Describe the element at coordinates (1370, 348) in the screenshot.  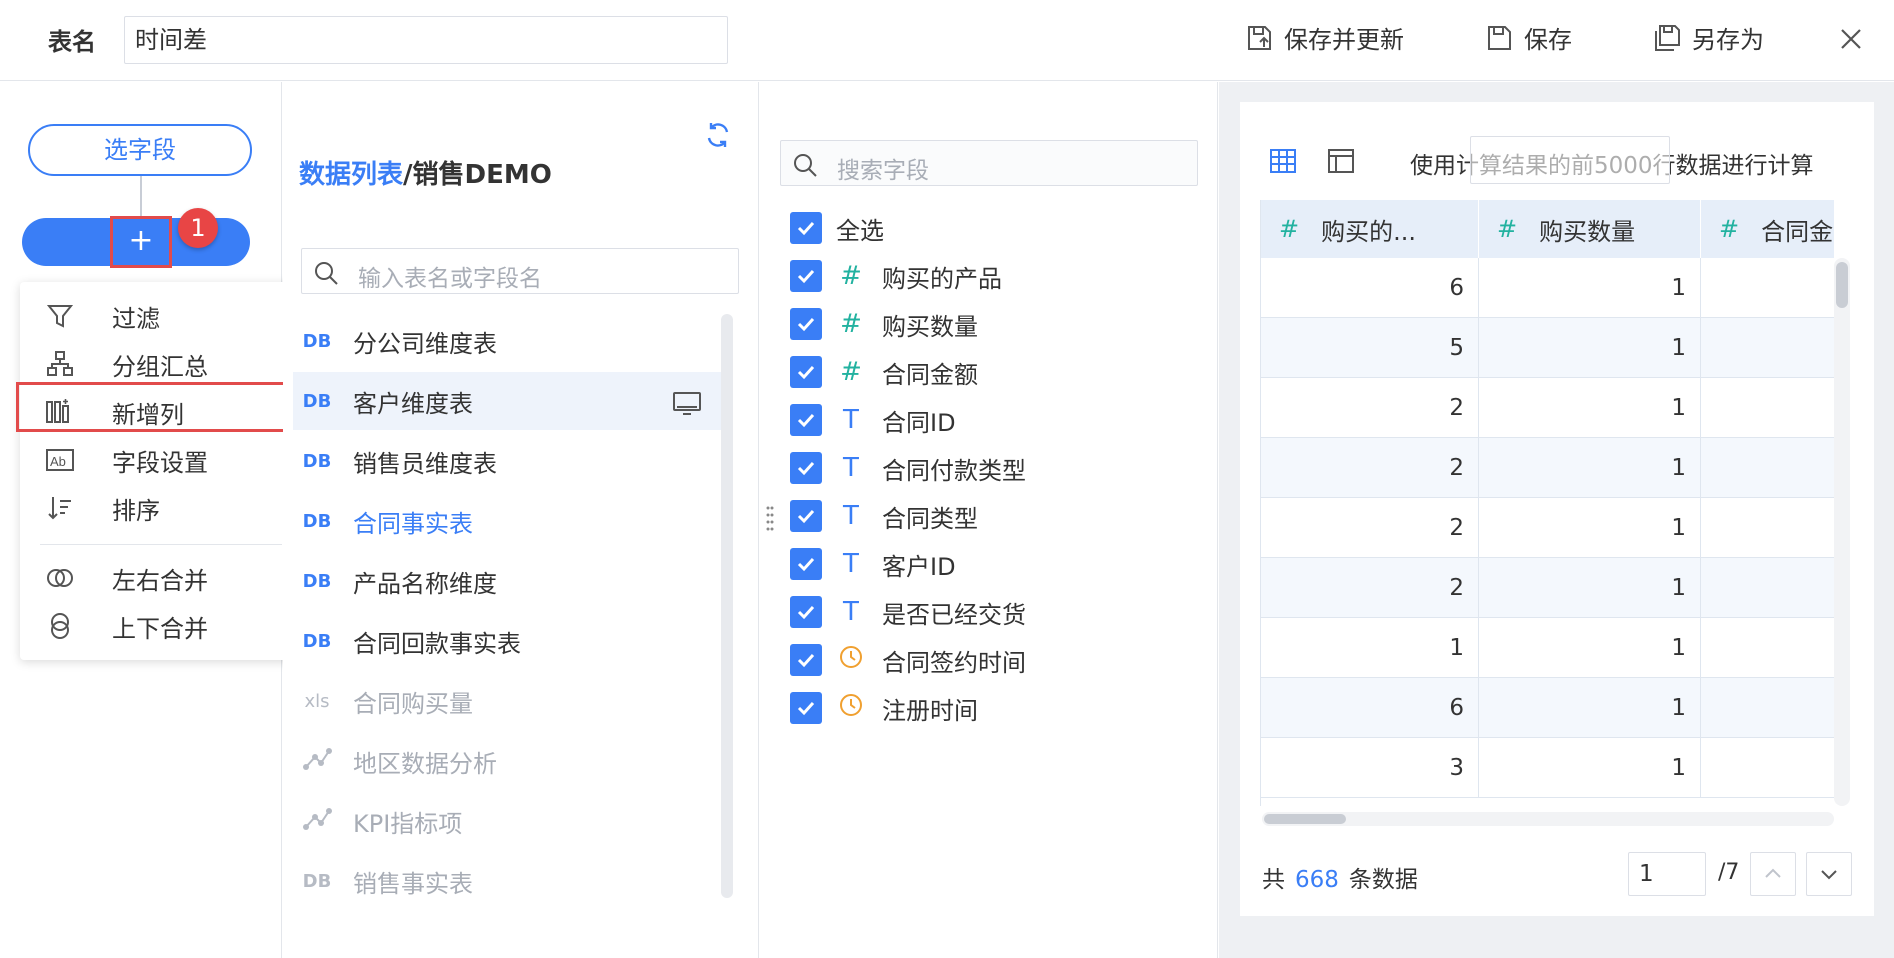
I see `table-cell: 5` at that location.